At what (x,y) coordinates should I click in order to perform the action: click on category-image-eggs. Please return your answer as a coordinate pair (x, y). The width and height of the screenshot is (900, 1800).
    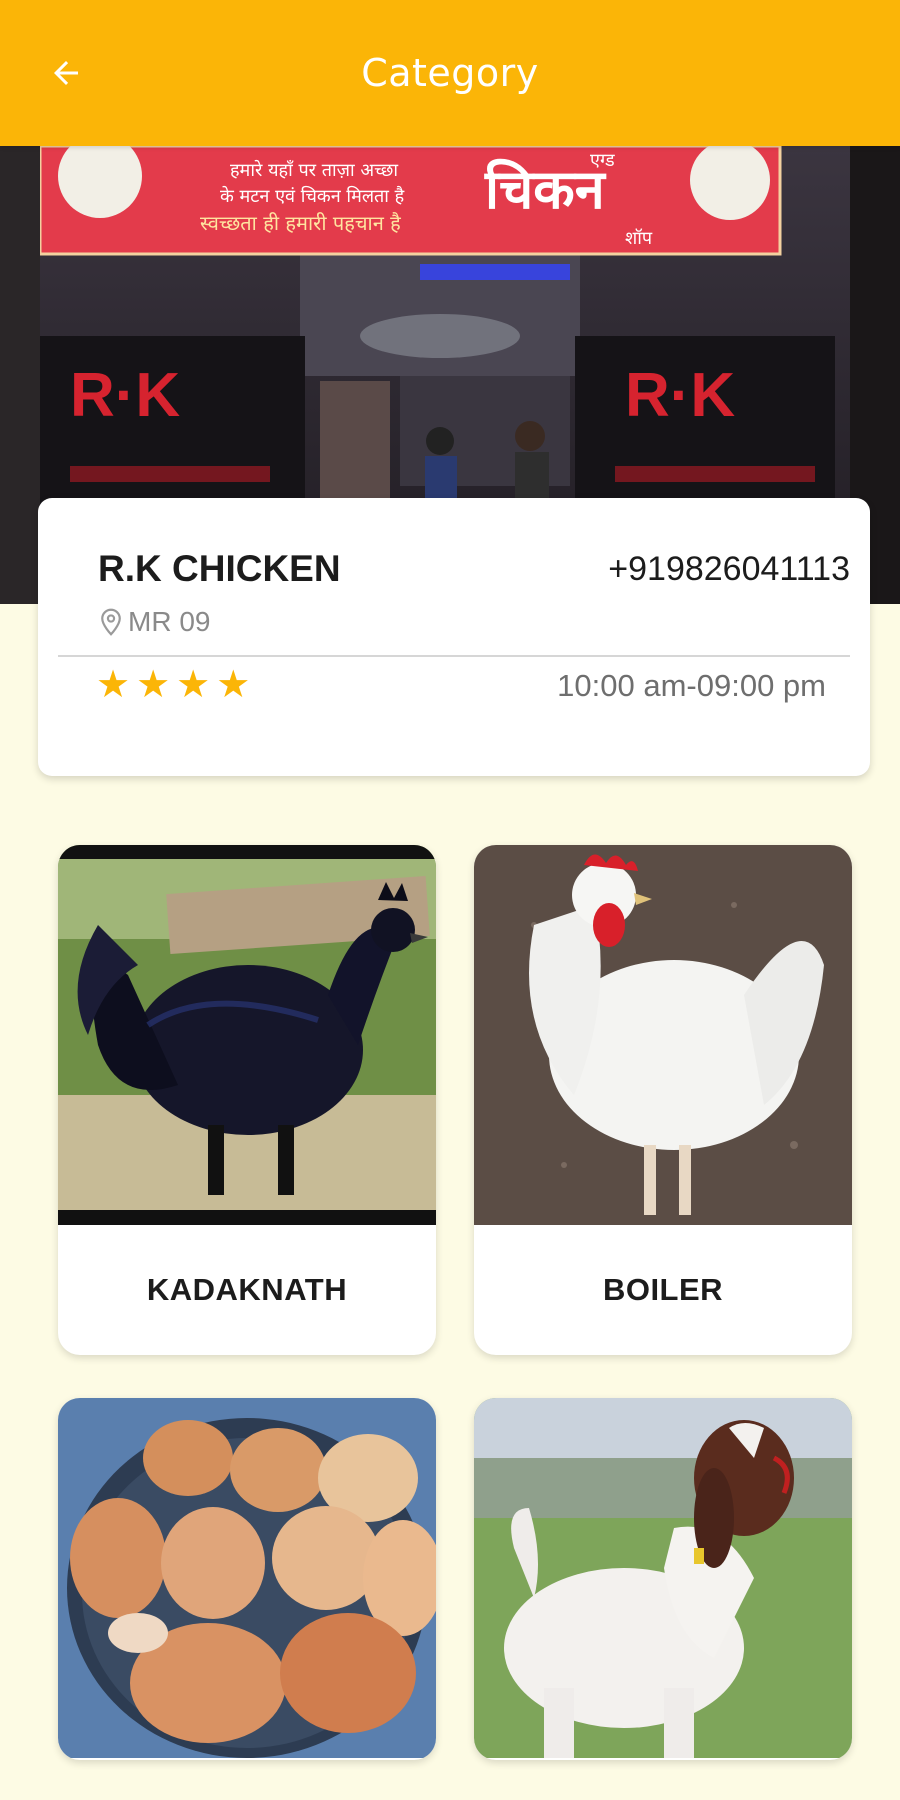
    Looking at the image, I should click on (247, 1578).